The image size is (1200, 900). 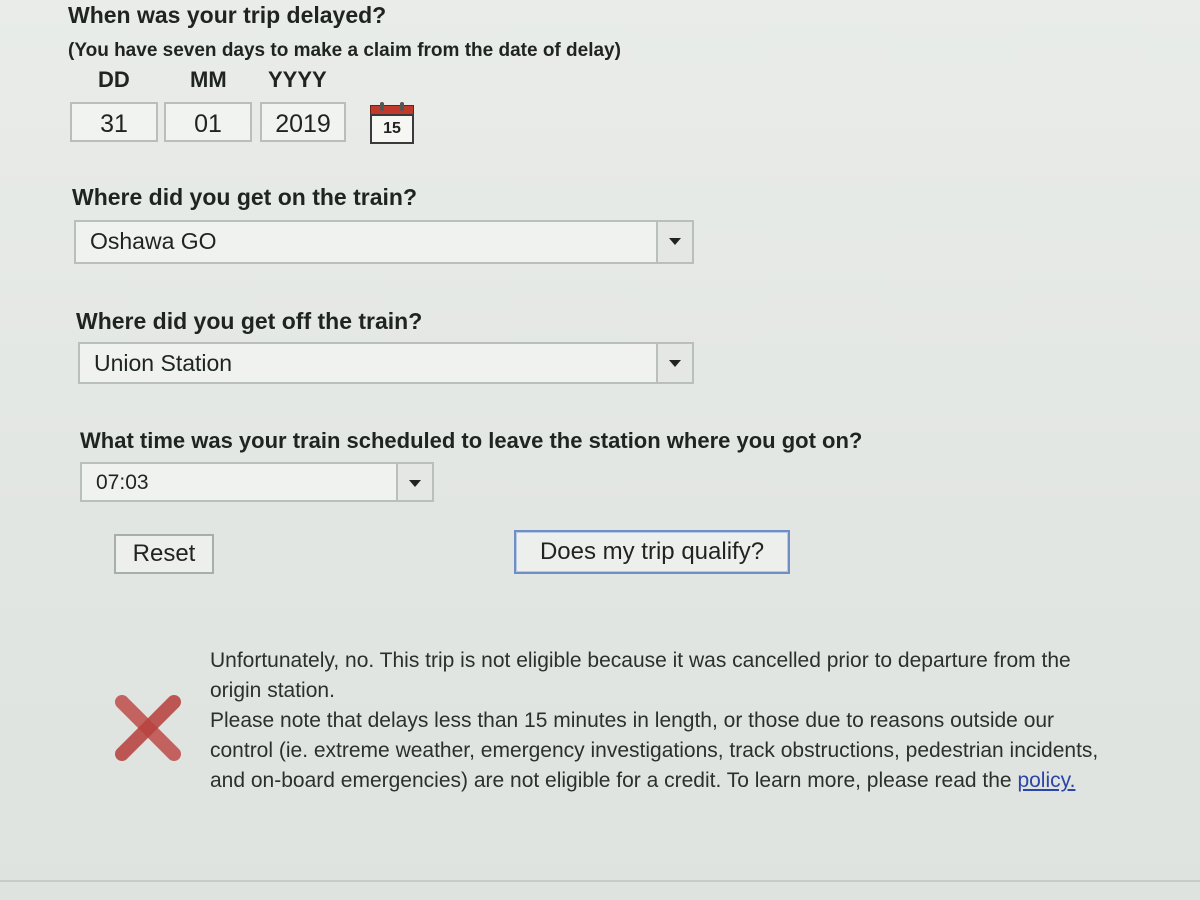 What do you see at coordinates (652, 552) in the screenshot?
I see `qualify-button: Does my trip qualify?` at bounding box center [652, 552].